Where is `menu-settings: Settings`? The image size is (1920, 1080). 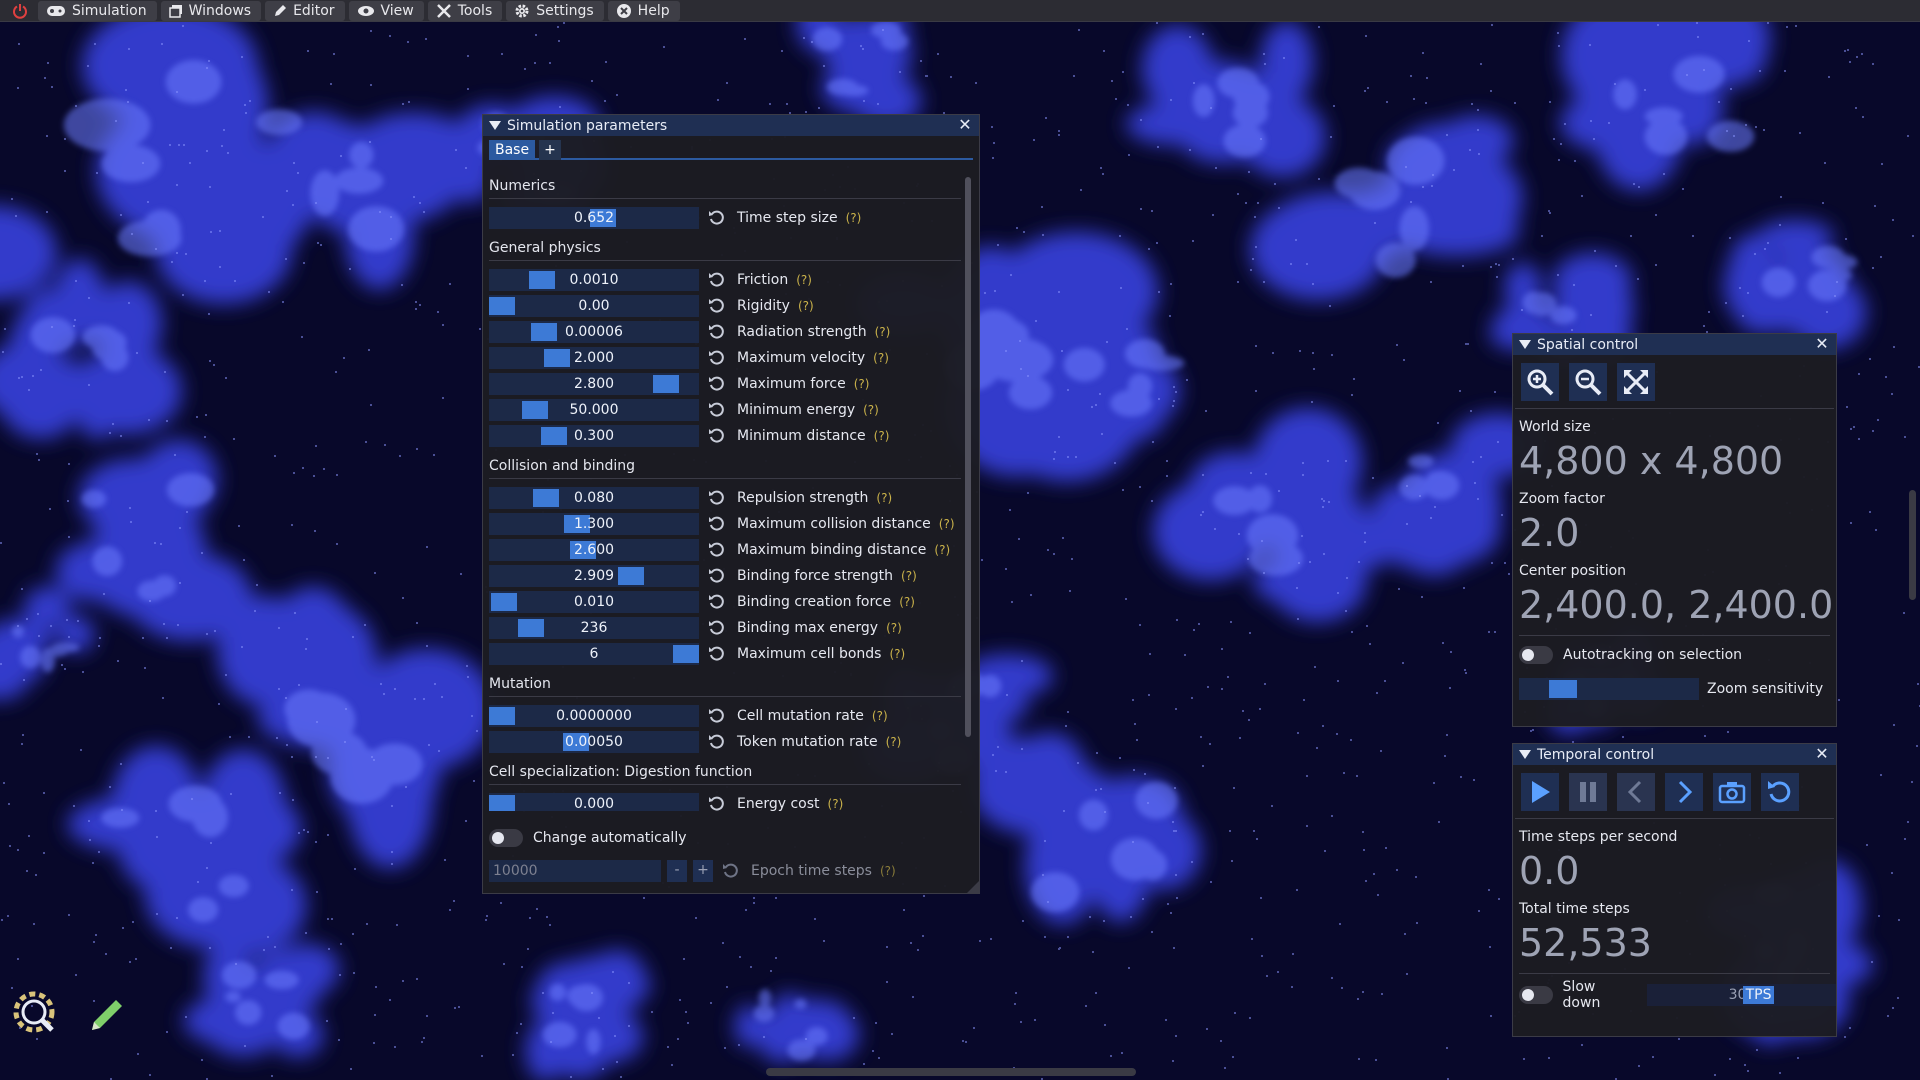 menu-settings: Settings is located at coordinates (555, 10).